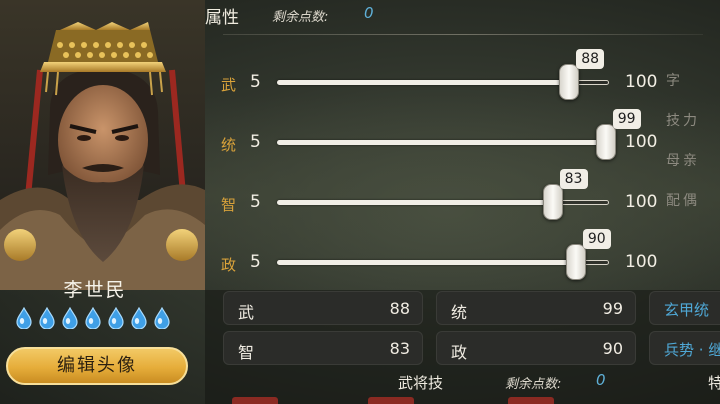 This screenshot has height=404, width=720. What do you see at coordinates (536, 308) in the screenshot?
I see `stat-cell-tong: 统 99` at bounding box center [536, 308].